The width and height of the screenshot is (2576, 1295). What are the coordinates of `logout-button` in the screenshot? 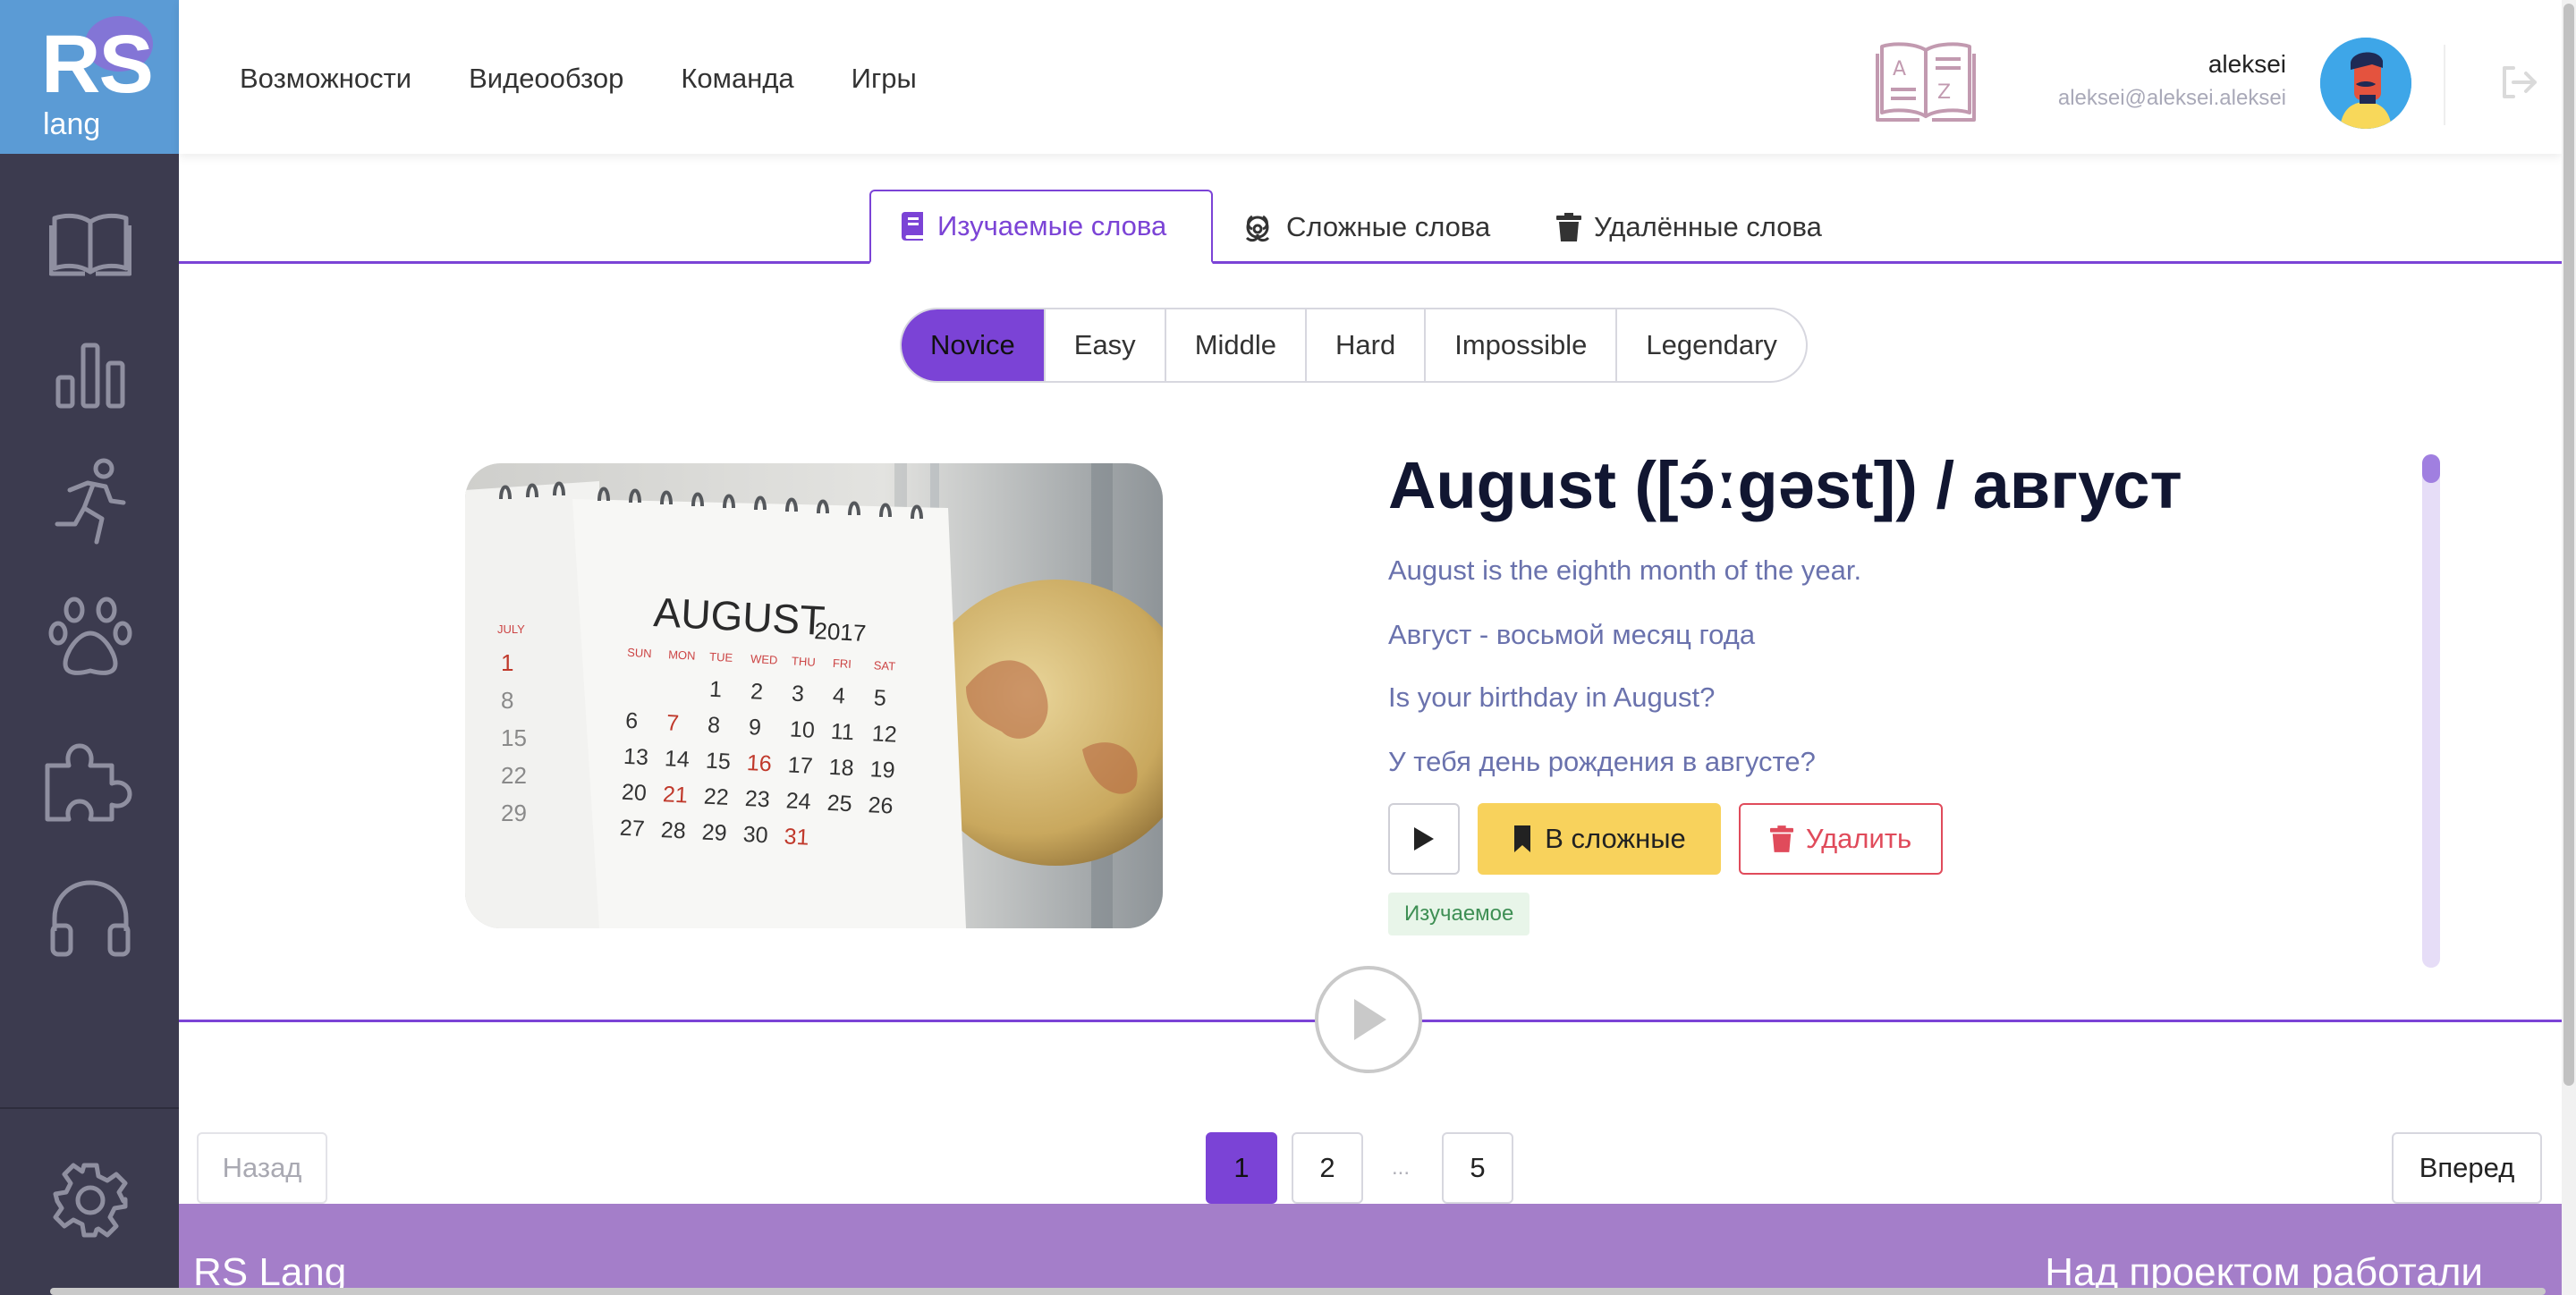 It's located at (2518, 84).